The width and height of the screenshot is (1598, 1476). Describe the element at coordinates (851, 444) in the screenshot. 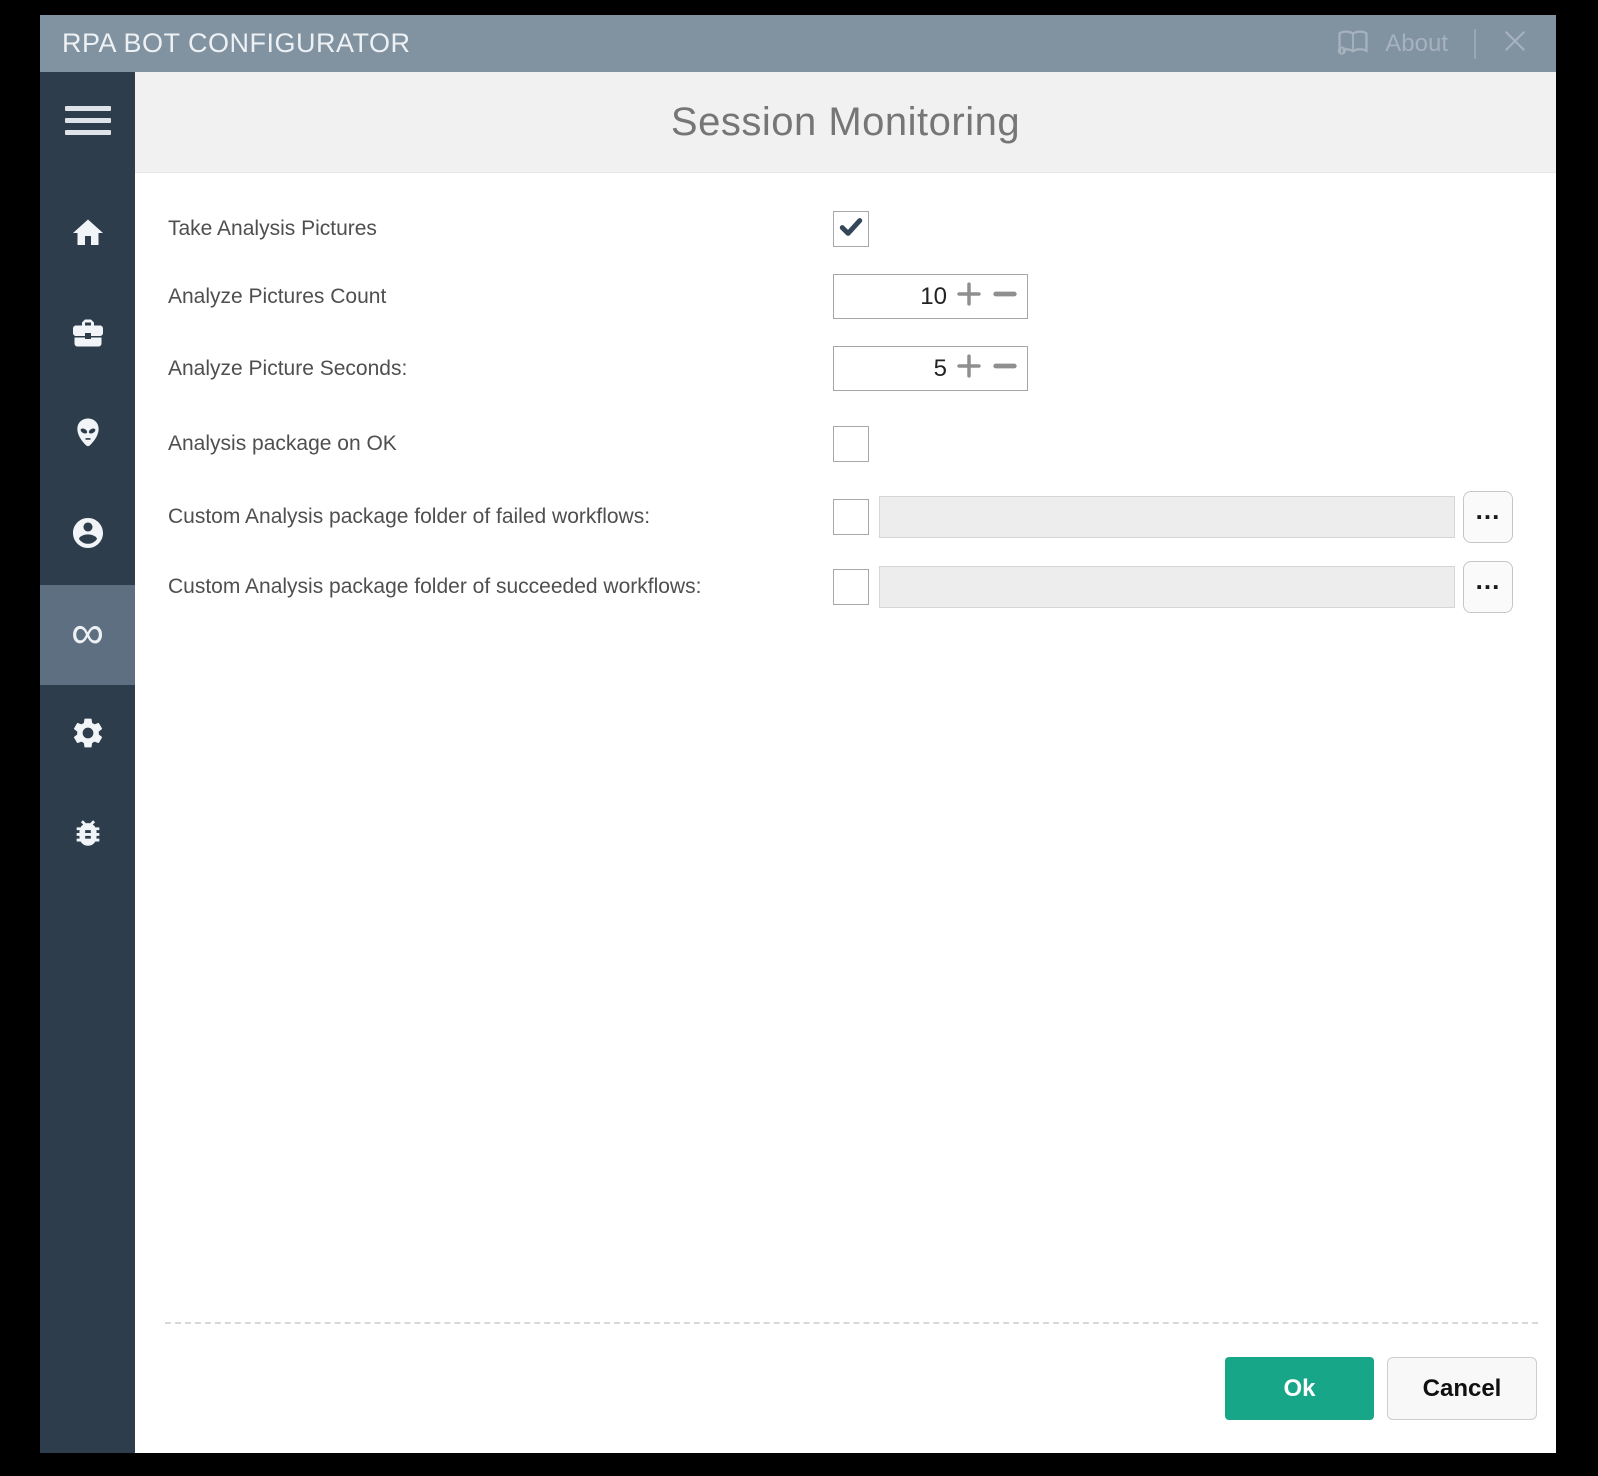

I see `package-on-ok-checkbox` at that location.